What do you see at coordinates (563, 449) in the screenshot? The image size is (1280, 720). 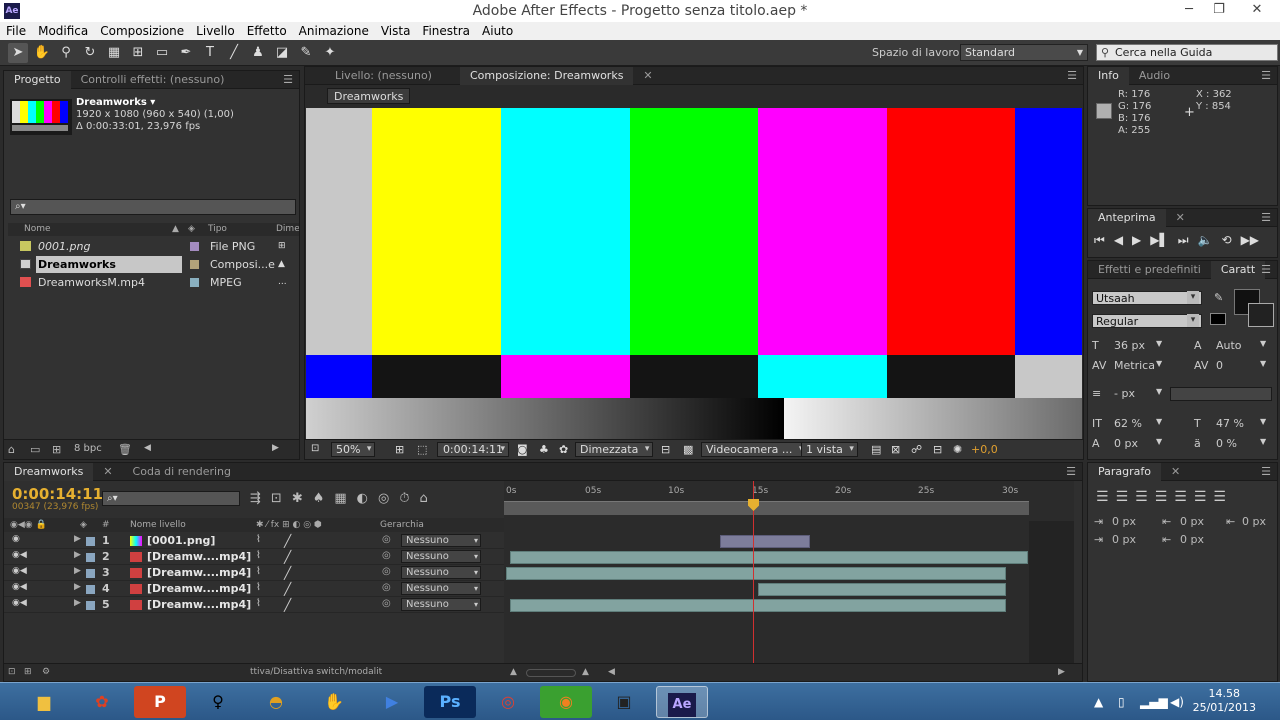 I see `channel-icon: ✿` at bounding box center [563, 449].